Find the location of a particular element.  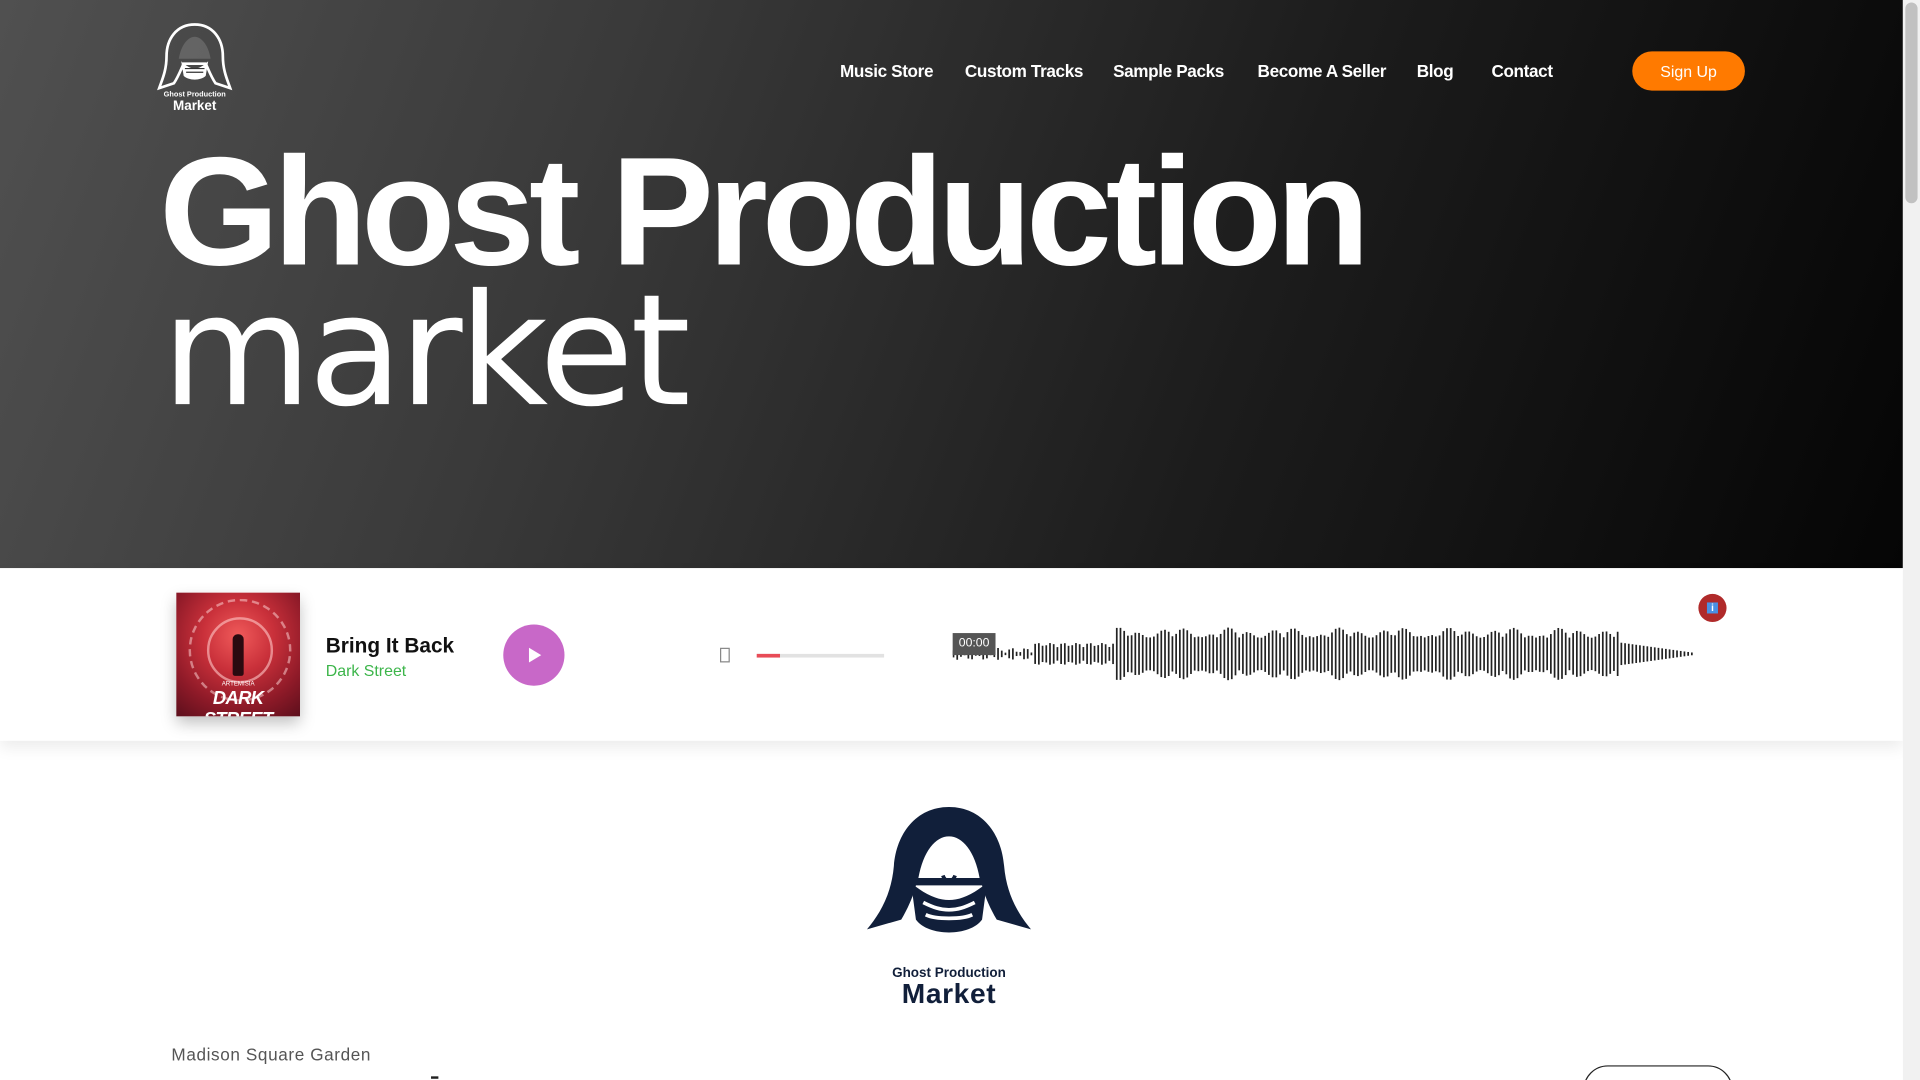

nav-blog: Blog is located at coordinates (1435, 71).